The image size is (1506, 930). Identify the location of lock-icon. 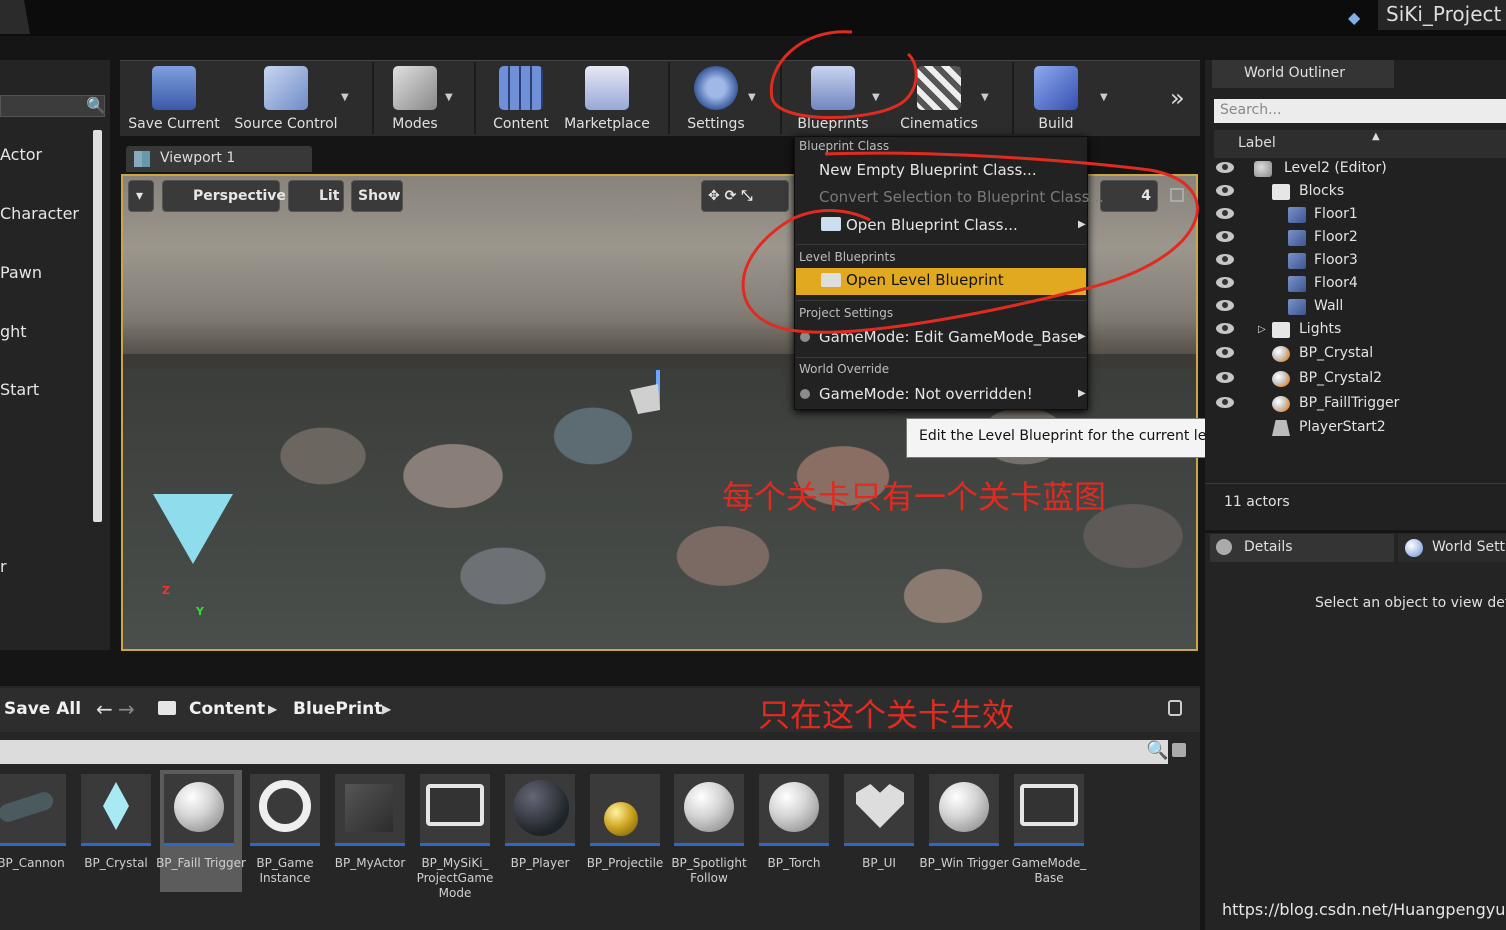
(1175, 708).